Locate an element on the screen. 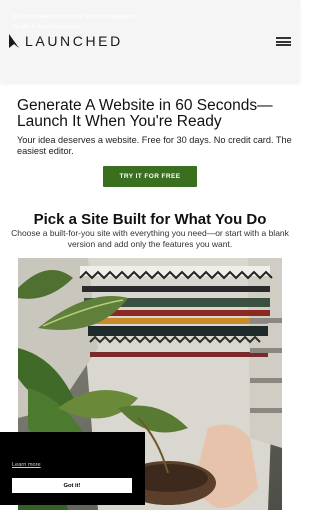  got-it-button: Got it! is located at coordinates (72, 485).